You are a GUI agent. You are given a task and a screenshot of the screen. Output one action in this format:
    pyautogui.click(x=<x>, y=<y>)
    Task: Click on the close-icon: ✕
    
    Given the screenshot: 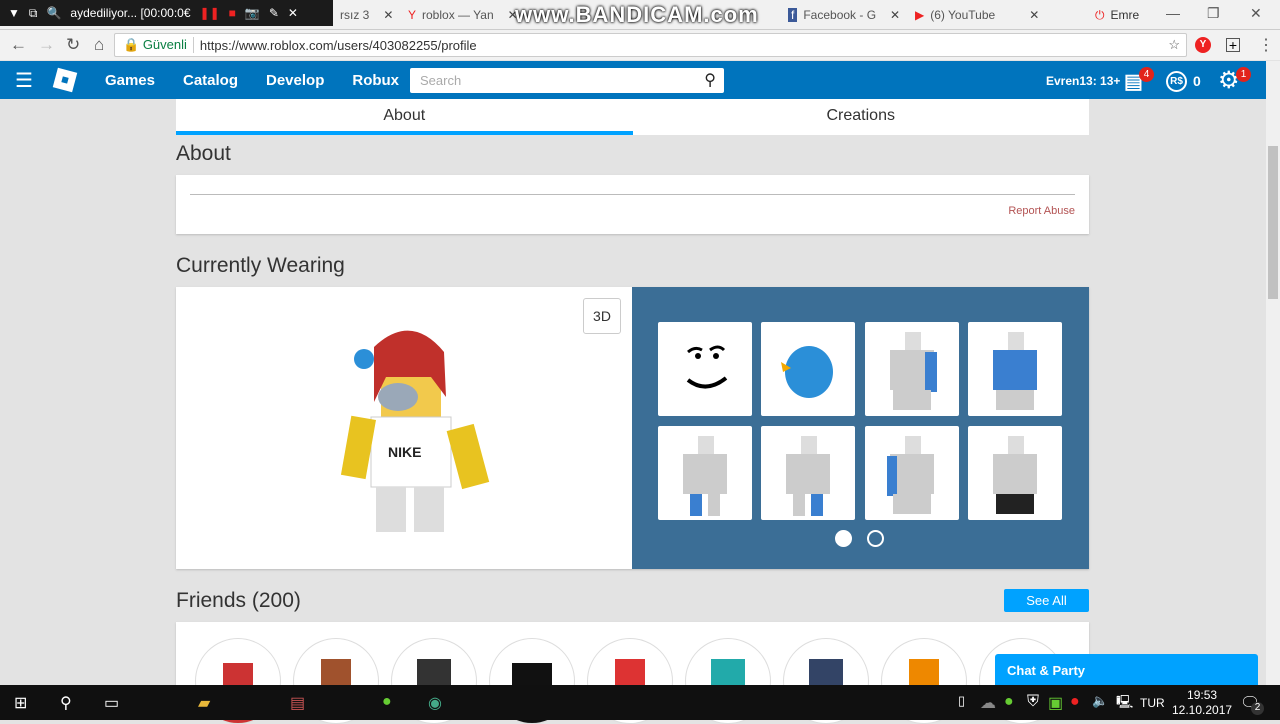 What is the action you would take?
    pyautogui.click(x=293, y=13)
    